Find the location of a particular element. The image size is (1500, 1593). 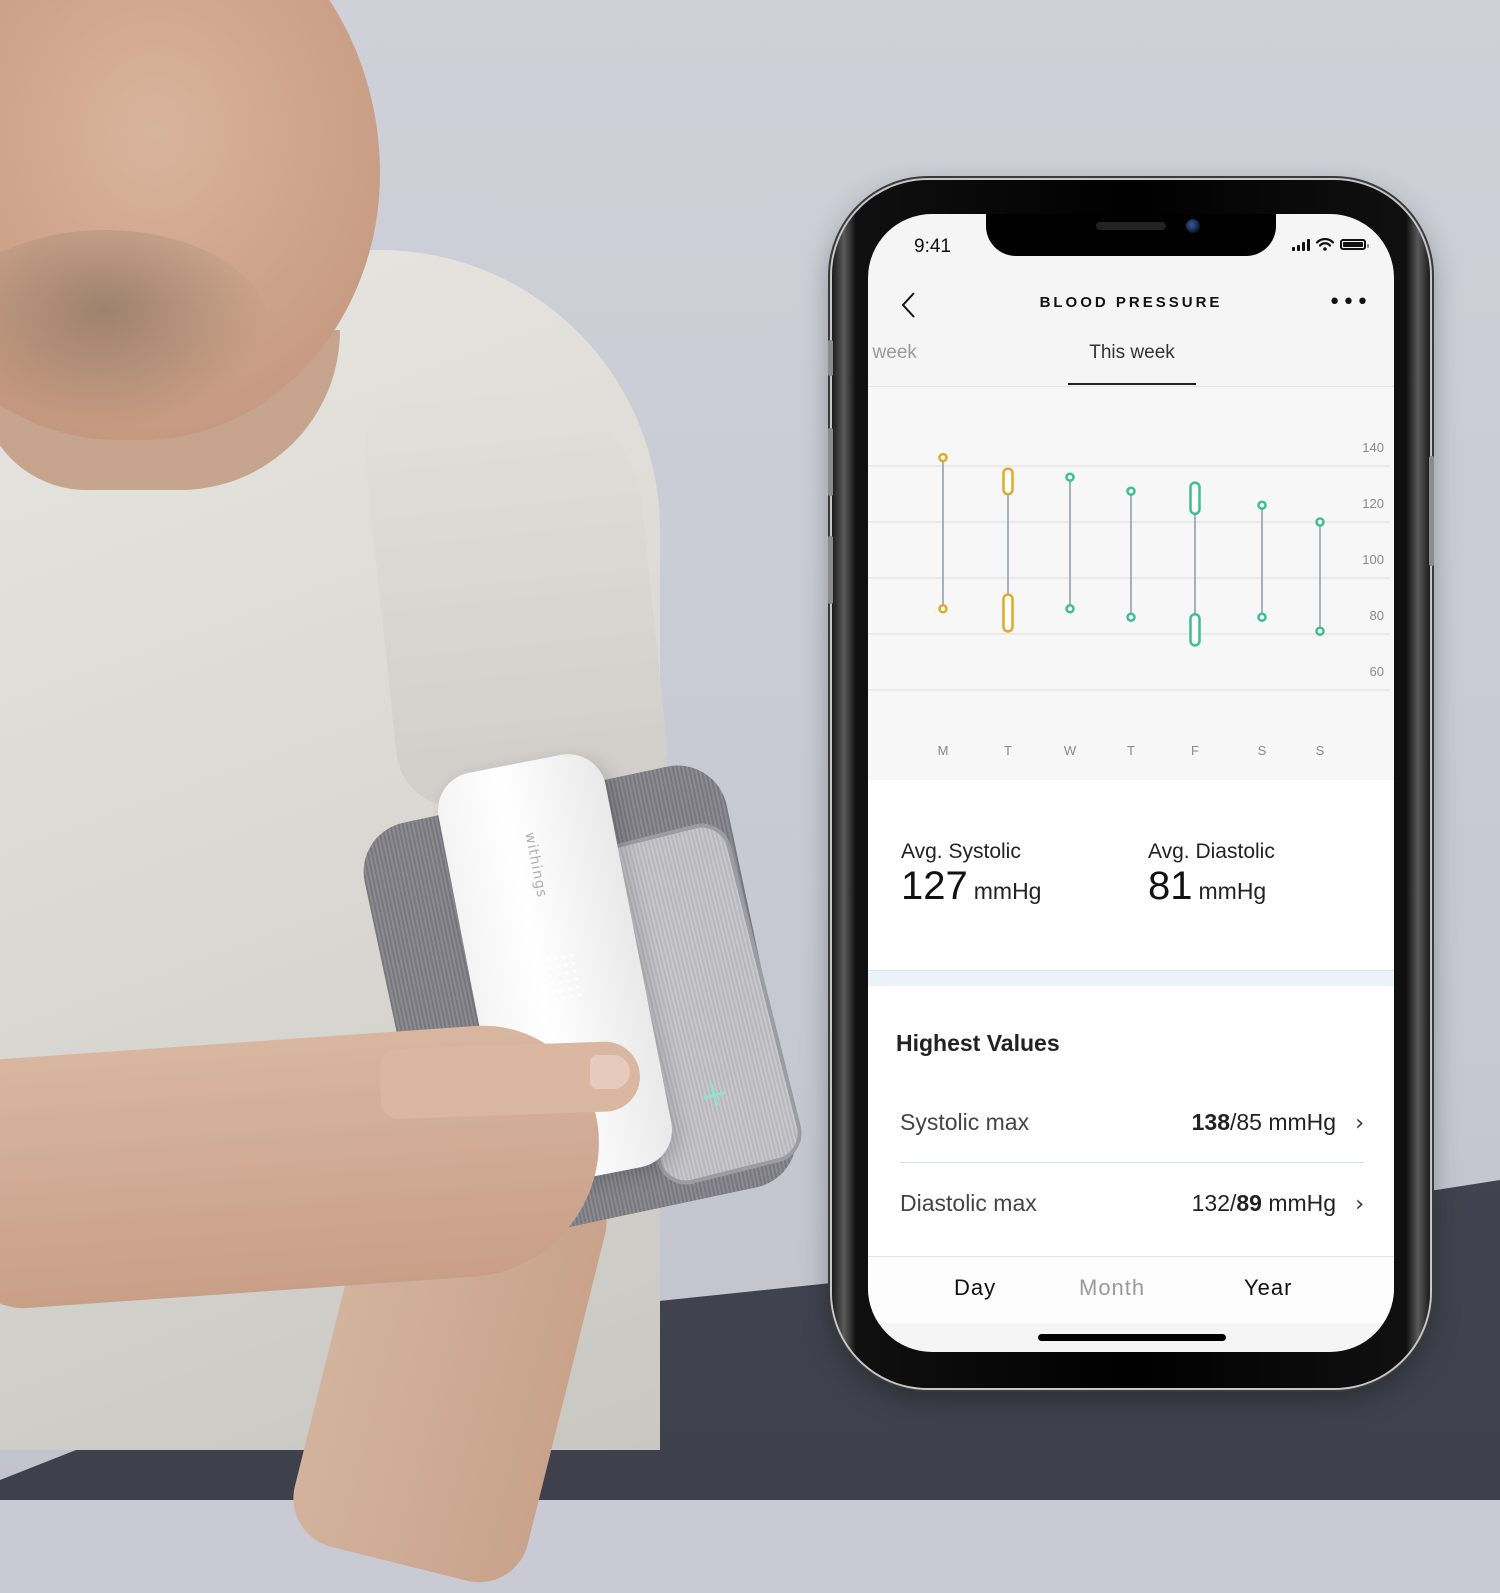

status-time: 9:41 is located at coordinates (932, 246).